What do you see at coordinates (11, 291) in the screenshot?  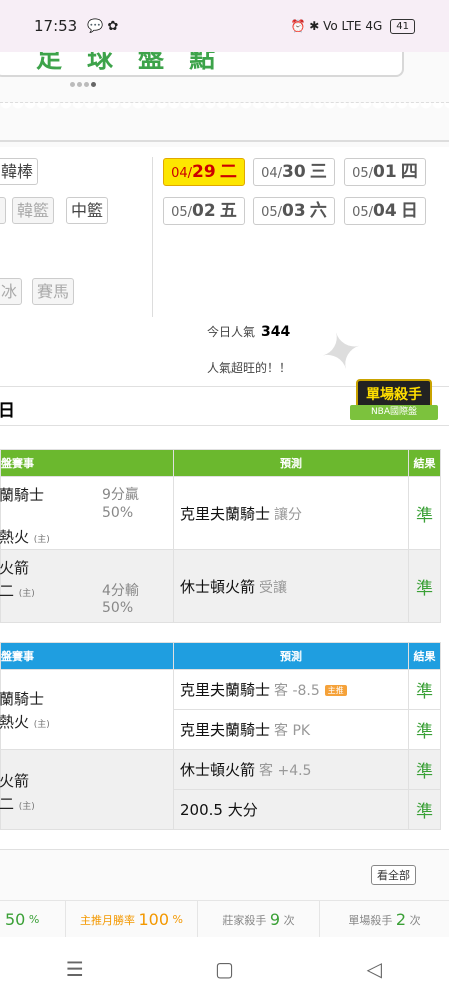 I see `sport-tag-ice: 冰` at bounding box center [11, 291].